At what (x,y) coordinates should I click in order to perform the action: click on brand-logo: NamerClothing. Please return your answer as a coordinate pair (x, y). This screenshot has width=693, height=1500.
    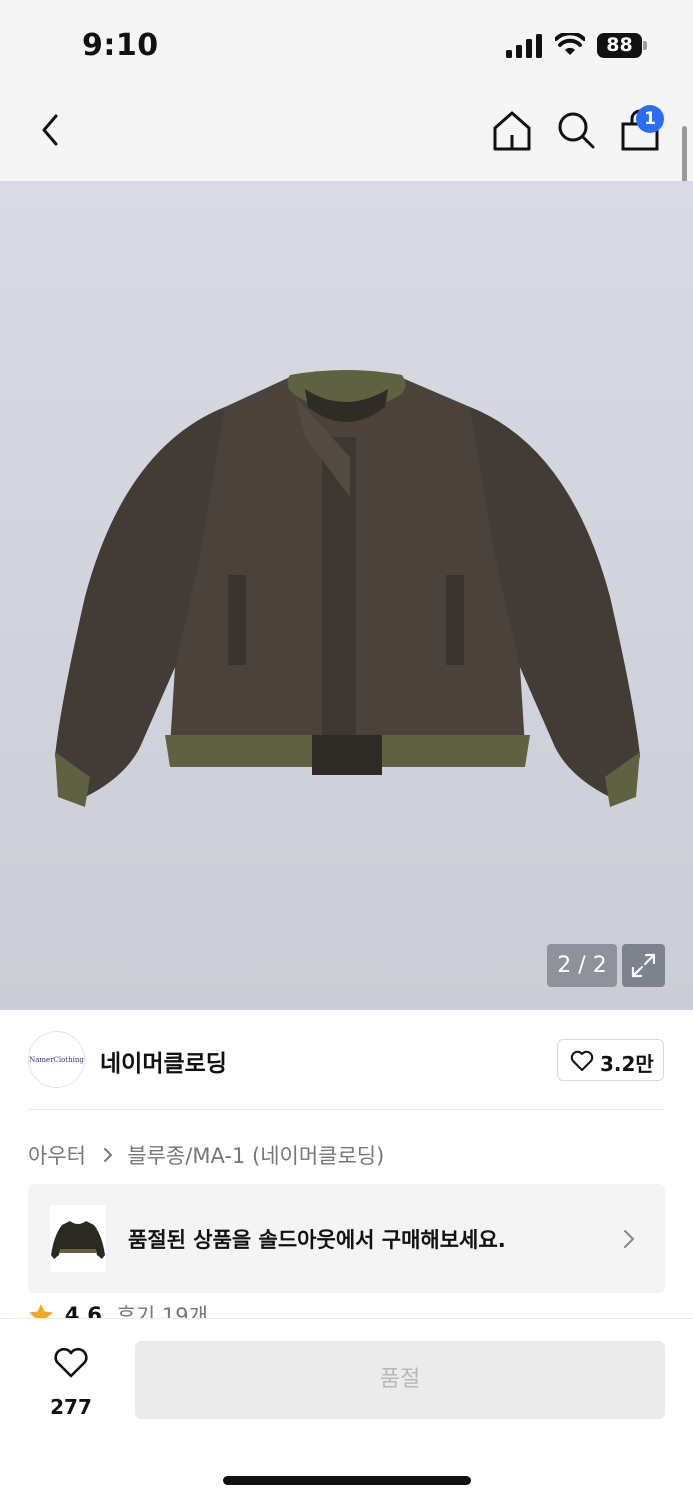
    Looking at the image, I should click on (56, 1059).